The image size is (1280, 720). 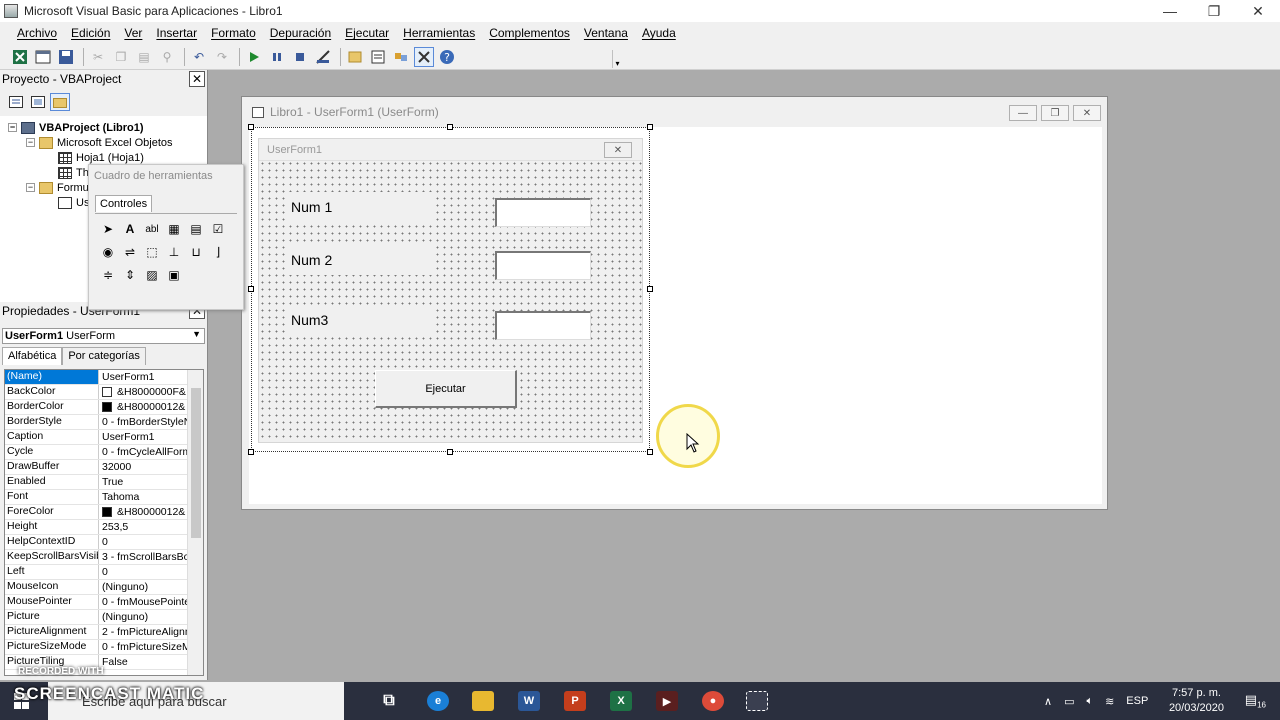 I want to click on network-icon: ≋, so click(x=1109, y=701).